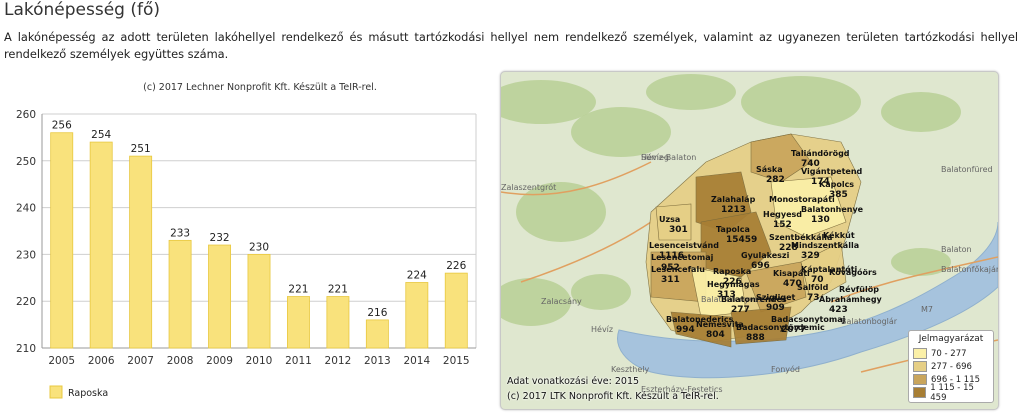 Image resolution: width=1024 pixels, height=414 pixels. Describe the element at coordinates (140, 361) in the screenshot. I see `x-tick-label: 2007` at that location.